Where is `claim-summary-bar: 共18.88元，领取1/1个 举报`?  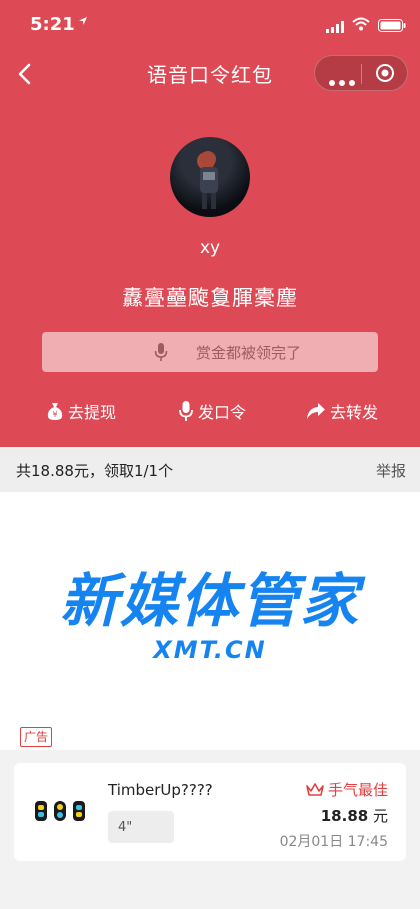 claim-summary-bar: 共18.88元，领取1/1个 举报 is located at coordinates (210, 469).